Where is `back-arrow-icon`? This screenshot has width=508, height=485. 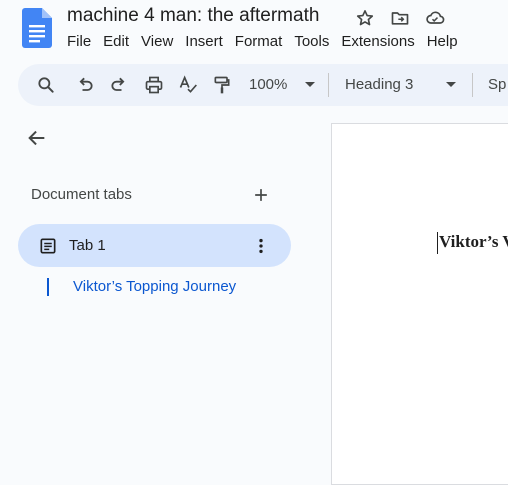
back-arrow-icon is located at coordinates (37, 138).